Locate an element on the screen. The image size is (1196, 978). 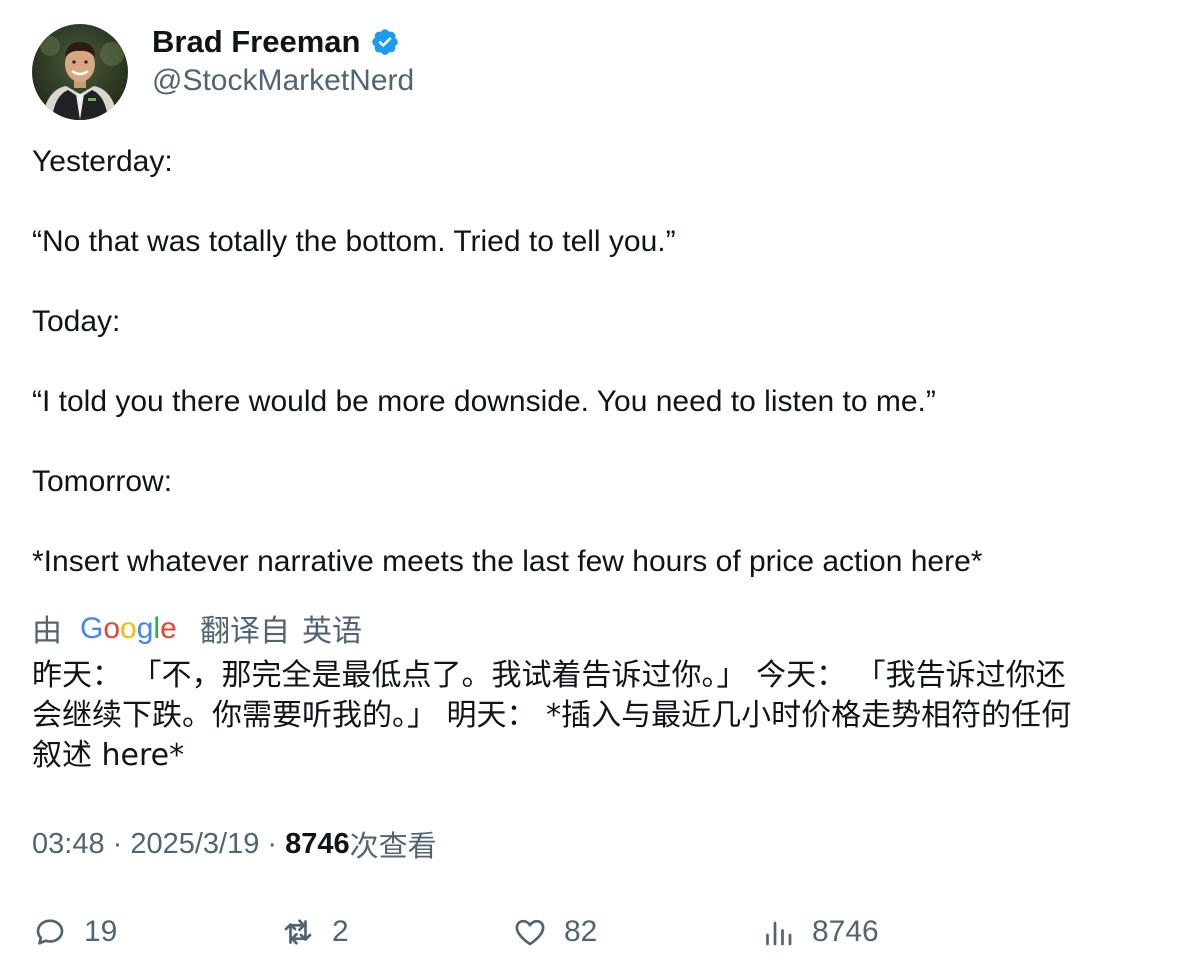
views-count: 8746 is located at coordinates (317, 843).